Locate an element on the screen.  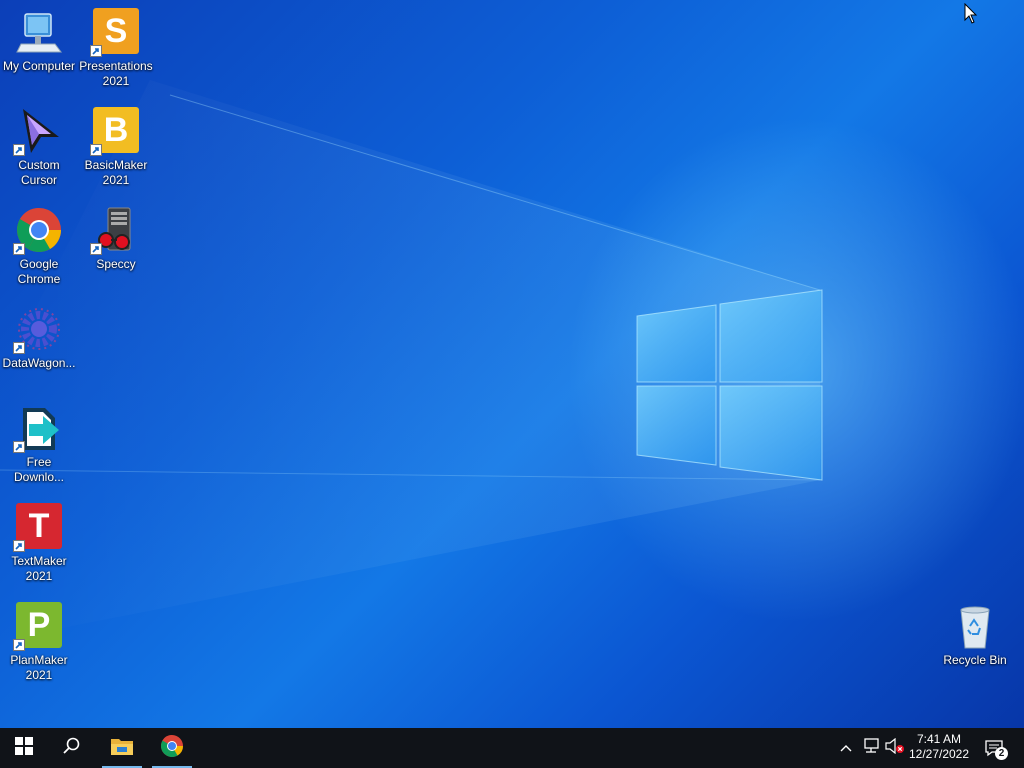
presentations-label: Presentations 2021 is located at coordinates (116, 73).